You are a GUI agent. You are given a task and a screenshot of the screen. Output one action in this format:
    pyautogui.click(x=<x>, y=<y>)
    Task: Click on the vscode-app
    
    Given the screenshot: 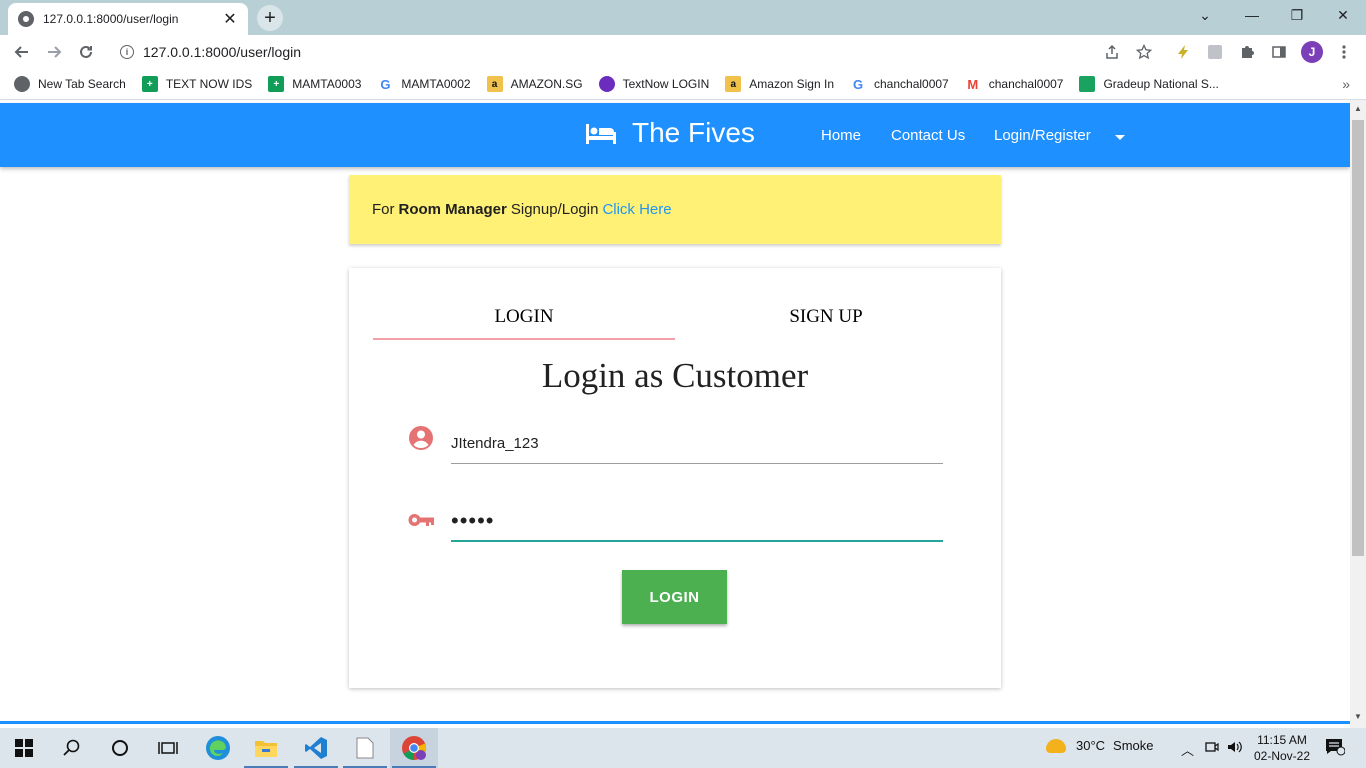 What is the action you would take?
    pyautogui.click(x=316, y=748)
    